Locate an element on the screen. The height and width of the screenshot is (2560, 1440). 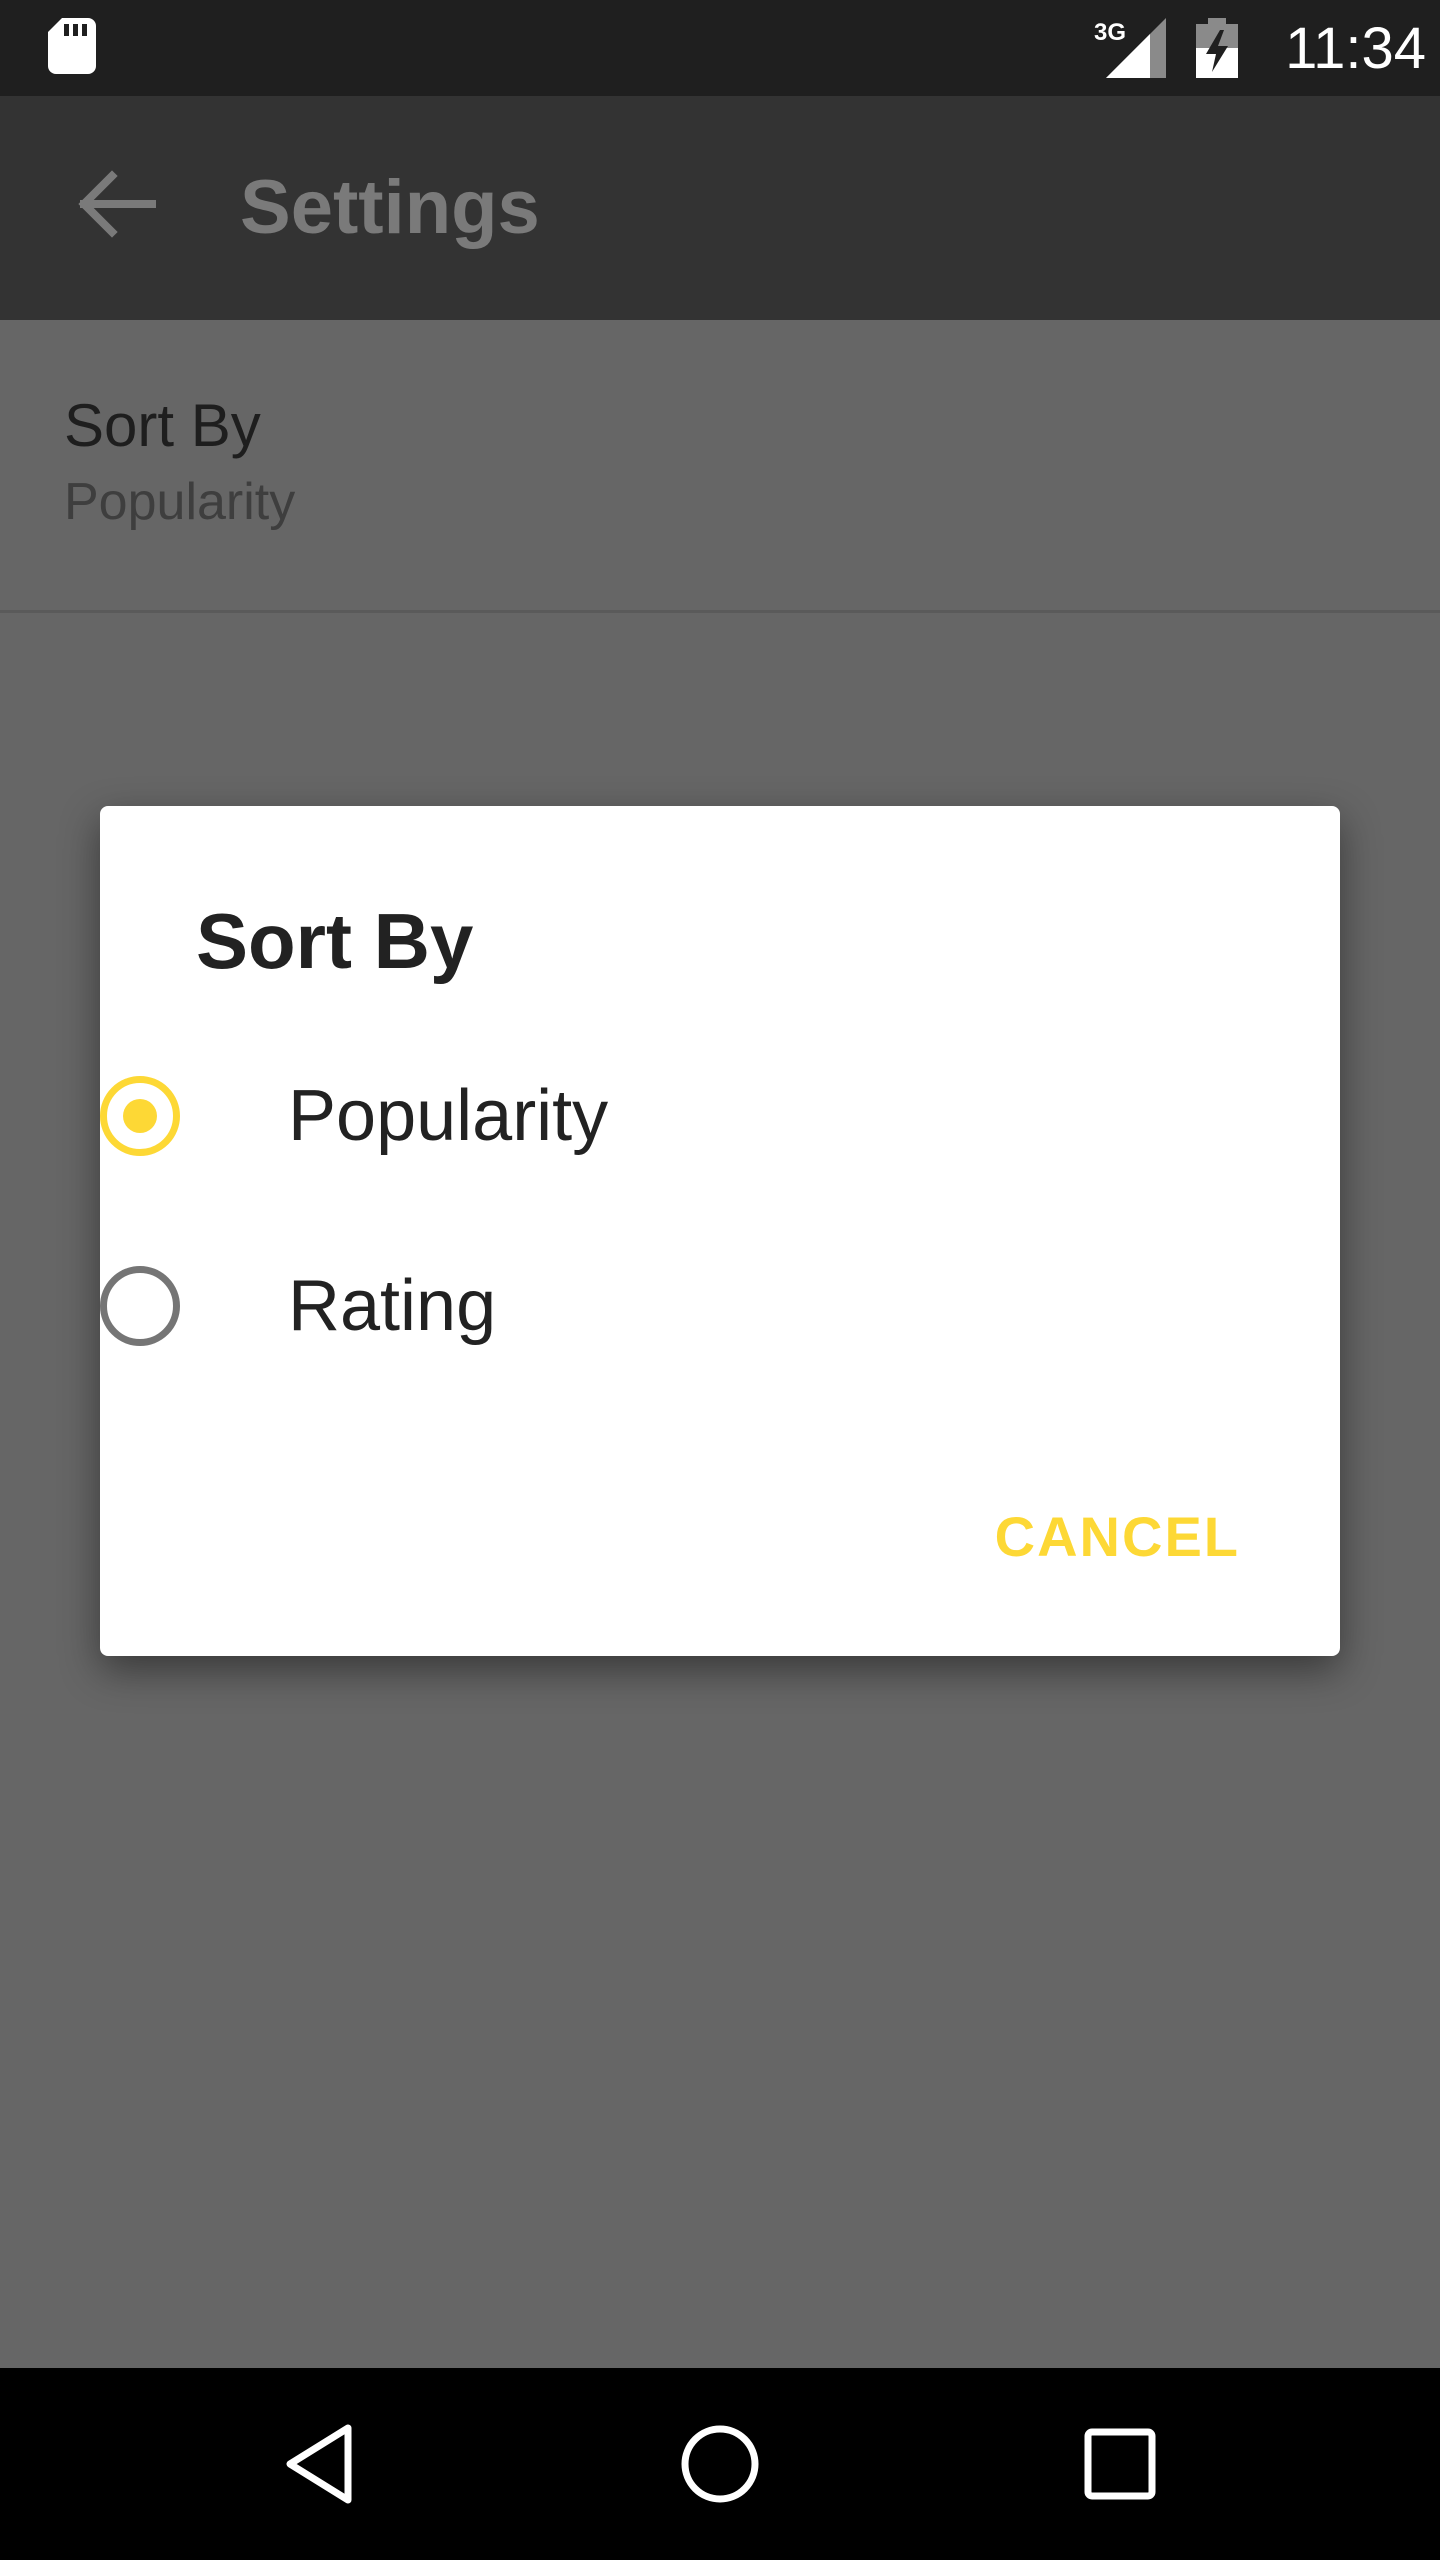
cancel-button: CANCEL is located at coordinates (1117, 1537).